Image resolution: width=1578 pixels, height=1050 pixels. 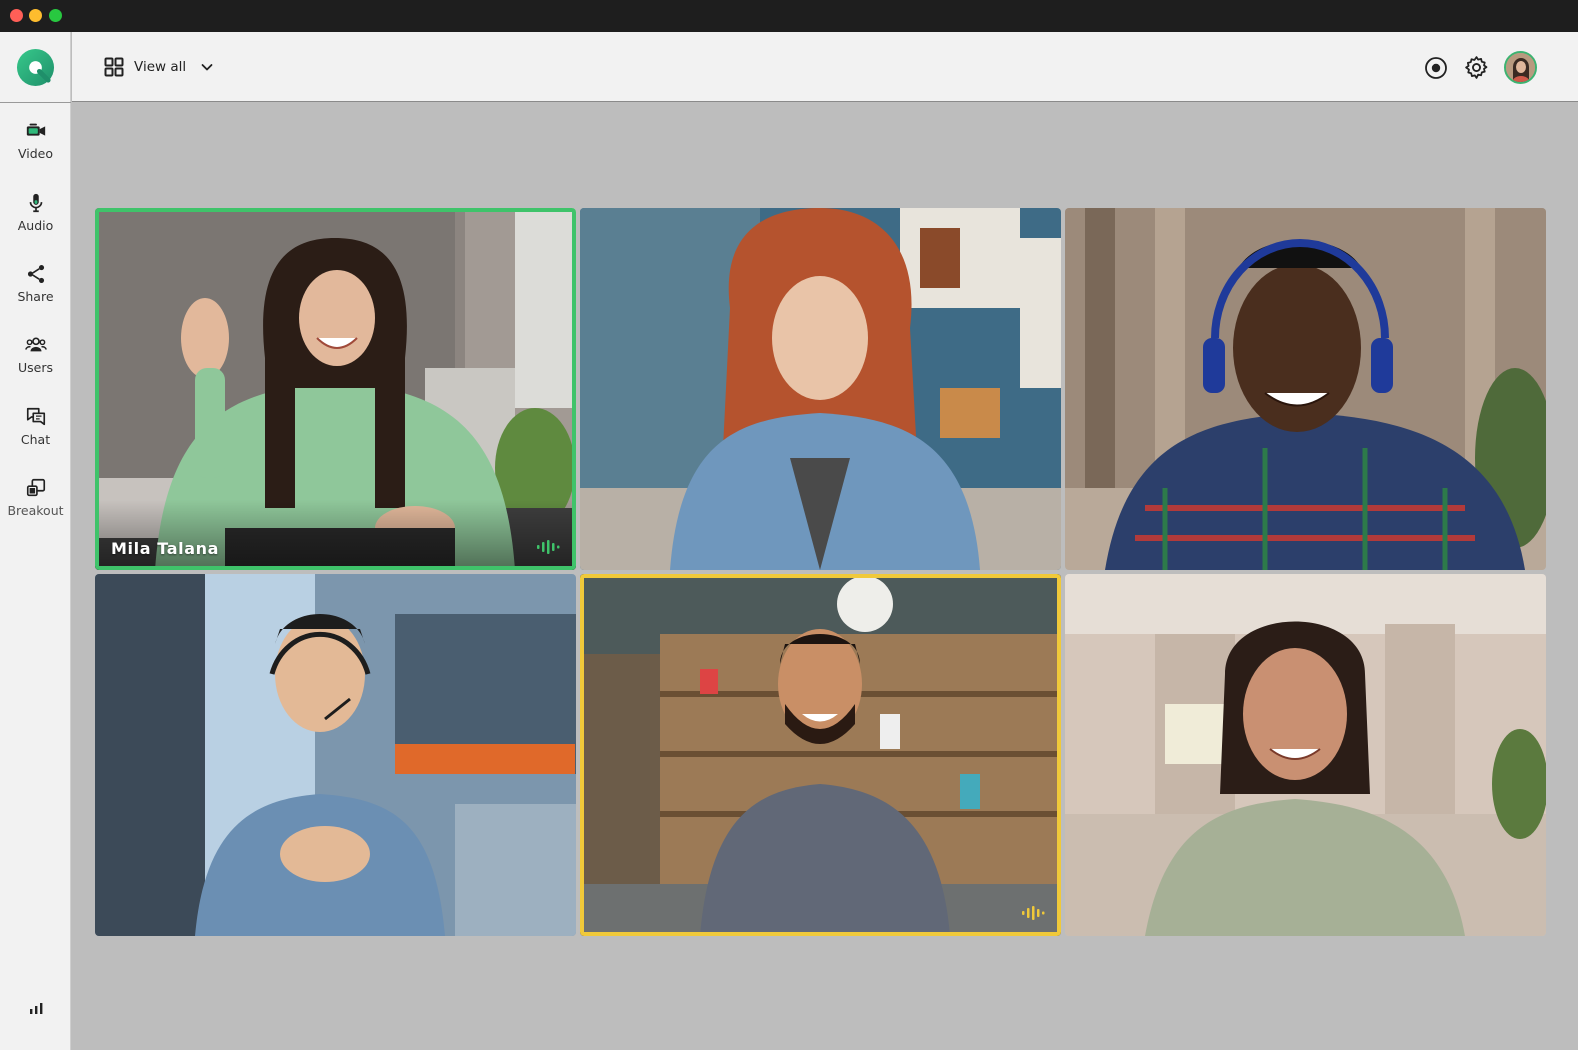 I want to click on user-avatar, so click(x=1520, y=67).